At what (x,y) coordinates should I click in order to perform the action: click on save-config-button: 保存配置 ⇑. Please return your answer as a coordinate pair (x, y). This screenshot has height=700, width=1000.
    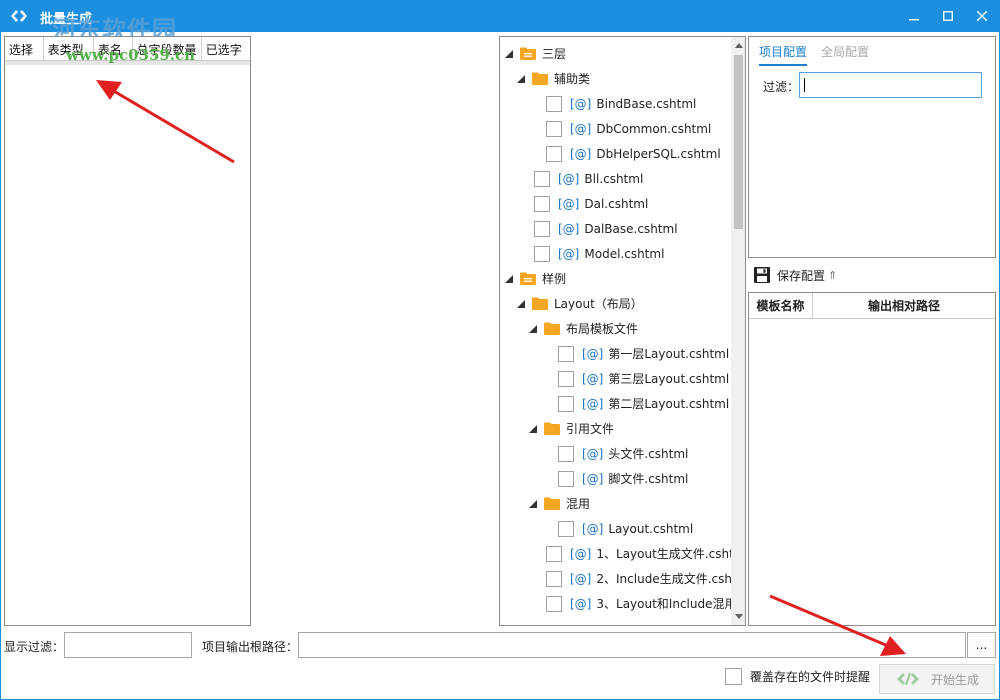
    Looking at the image, I should click on (795, 275).